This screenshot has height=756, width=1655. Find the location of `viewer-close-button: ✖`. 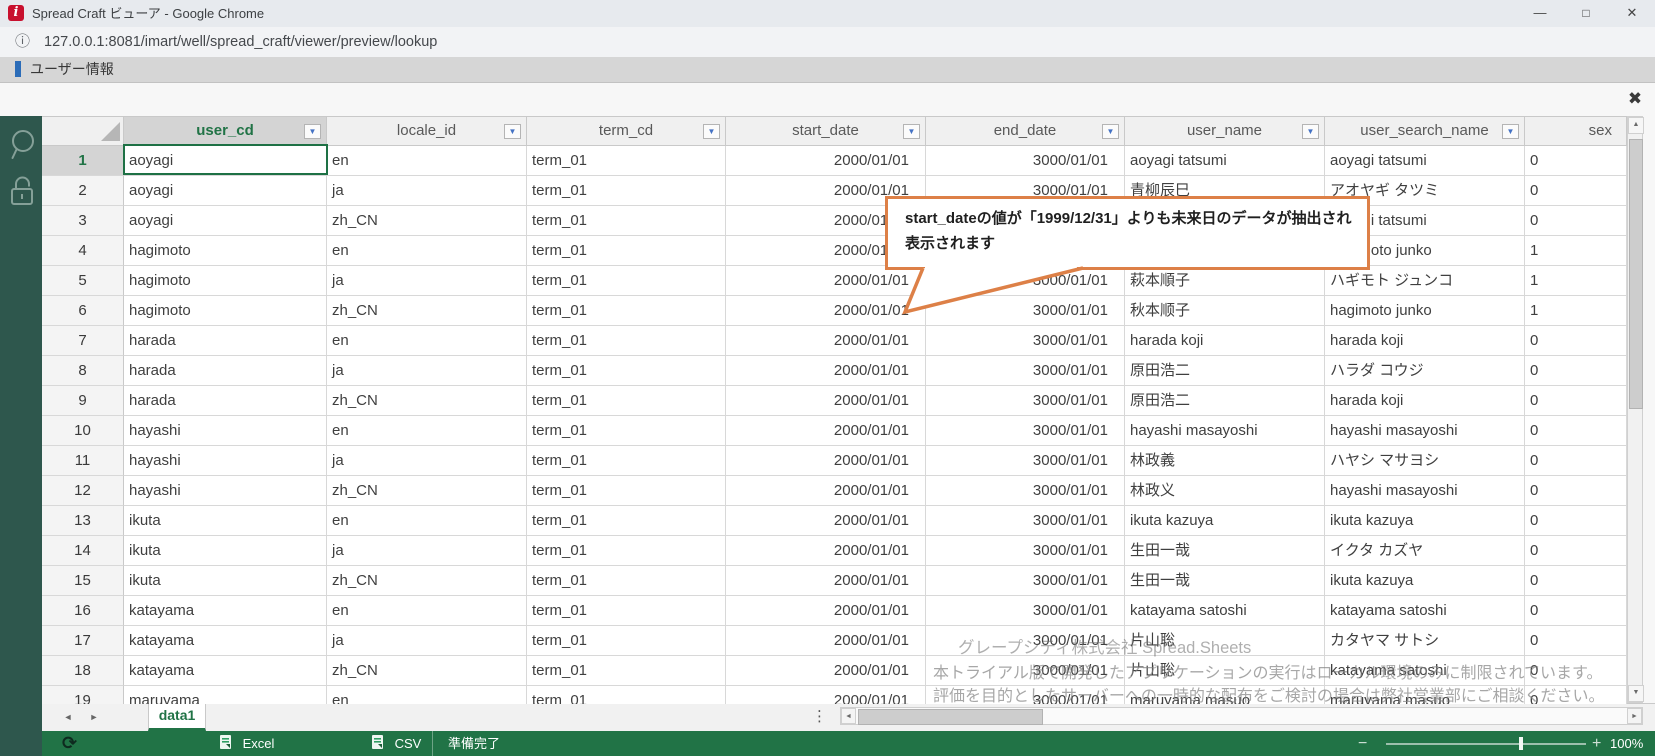

viewer-close-button: ✖ is located at coordinates (1635, 99).